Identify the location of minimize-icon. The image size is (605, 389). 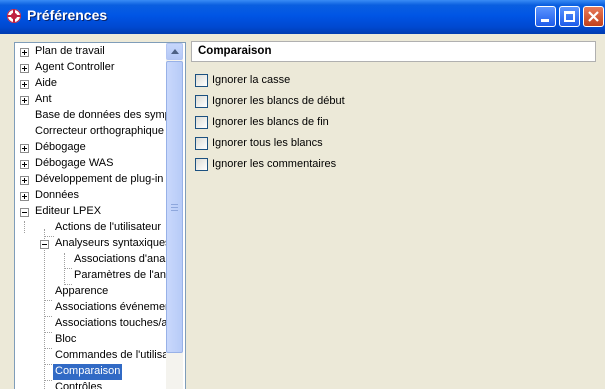
(545, 20).